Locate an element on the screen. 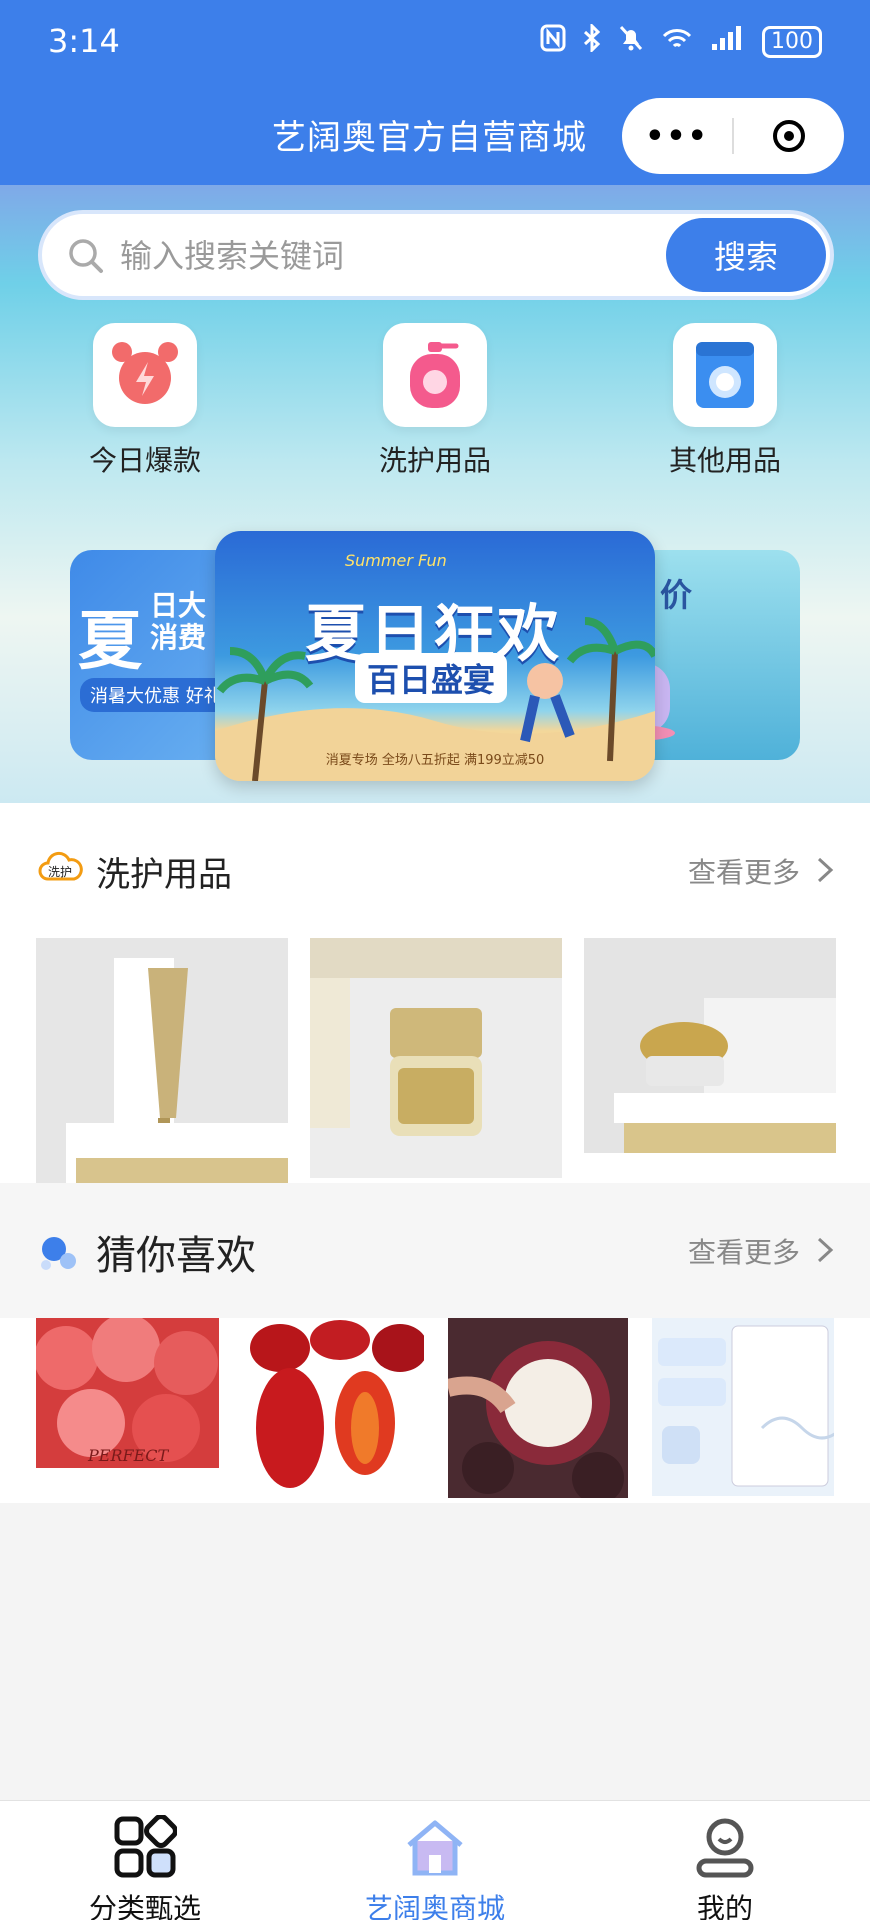 This screenshot has width=870, height=1920. product-card: PERFECT is located at coordinates (127, 1408).